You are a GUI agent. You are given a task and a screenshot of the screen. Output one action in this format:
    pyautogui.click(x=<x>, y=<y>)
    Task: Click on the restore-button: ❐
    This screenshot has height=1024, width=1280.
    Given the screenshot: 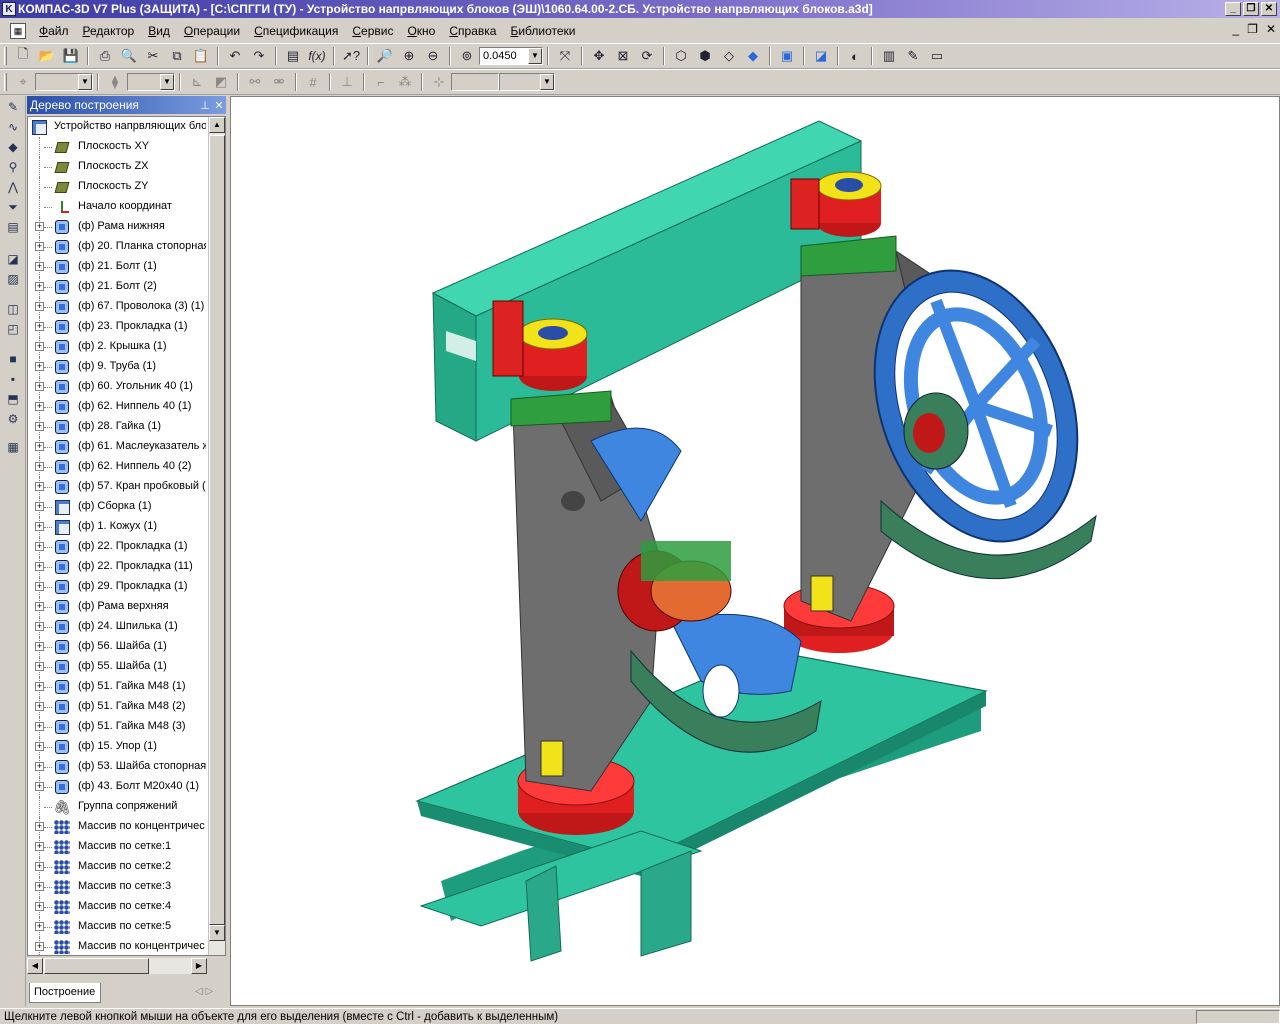 What is the action you would take?
    pyautogui.click(x=1251, y=9)
    